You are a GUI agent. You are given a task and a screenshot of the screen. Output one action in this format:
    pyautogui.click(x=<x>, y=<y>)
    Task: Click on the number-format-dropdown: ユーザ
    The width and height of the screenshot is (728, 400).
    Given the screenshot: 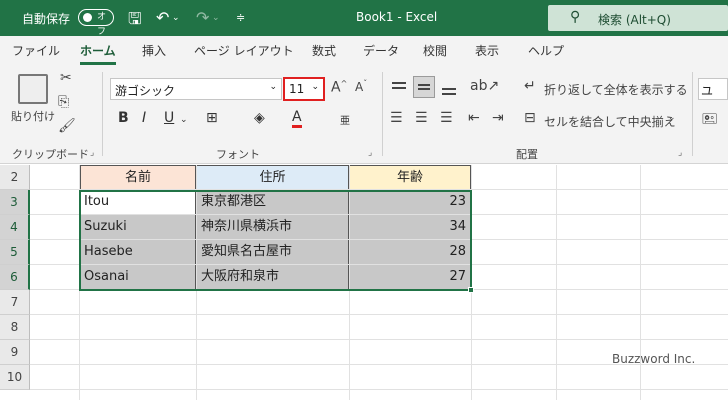 What is the action you would take?
    pyautogui.click(x=713, y=89)
    